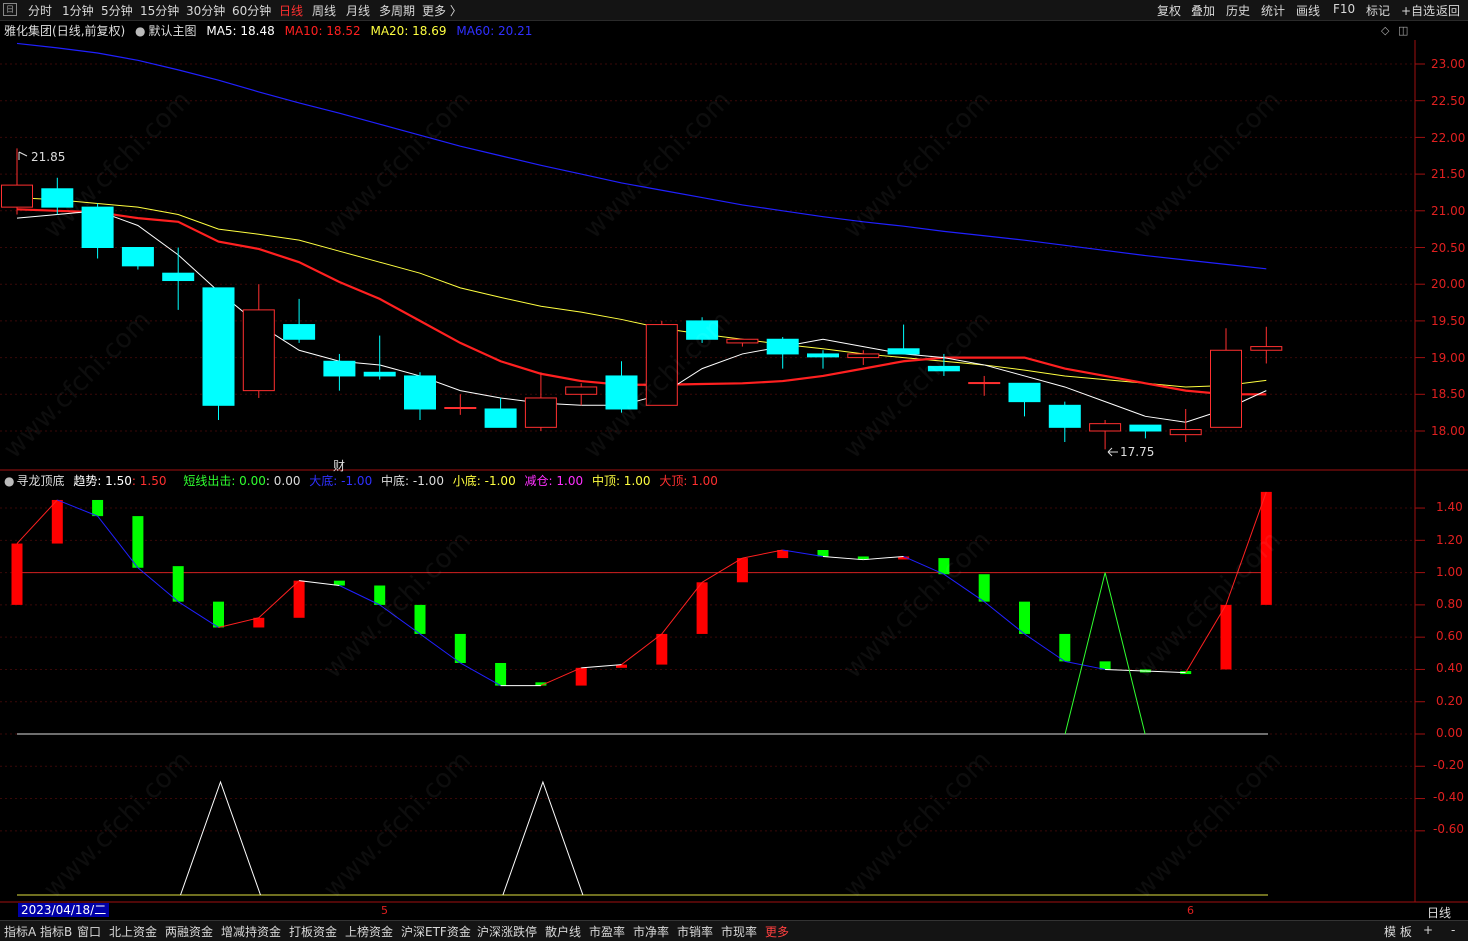 Image resolution: width=1468 pixels, height=941 pixels. Describe the element at coordinates (1428, 930) in the screenshot. I see `zoom-in-button: +` at that location.